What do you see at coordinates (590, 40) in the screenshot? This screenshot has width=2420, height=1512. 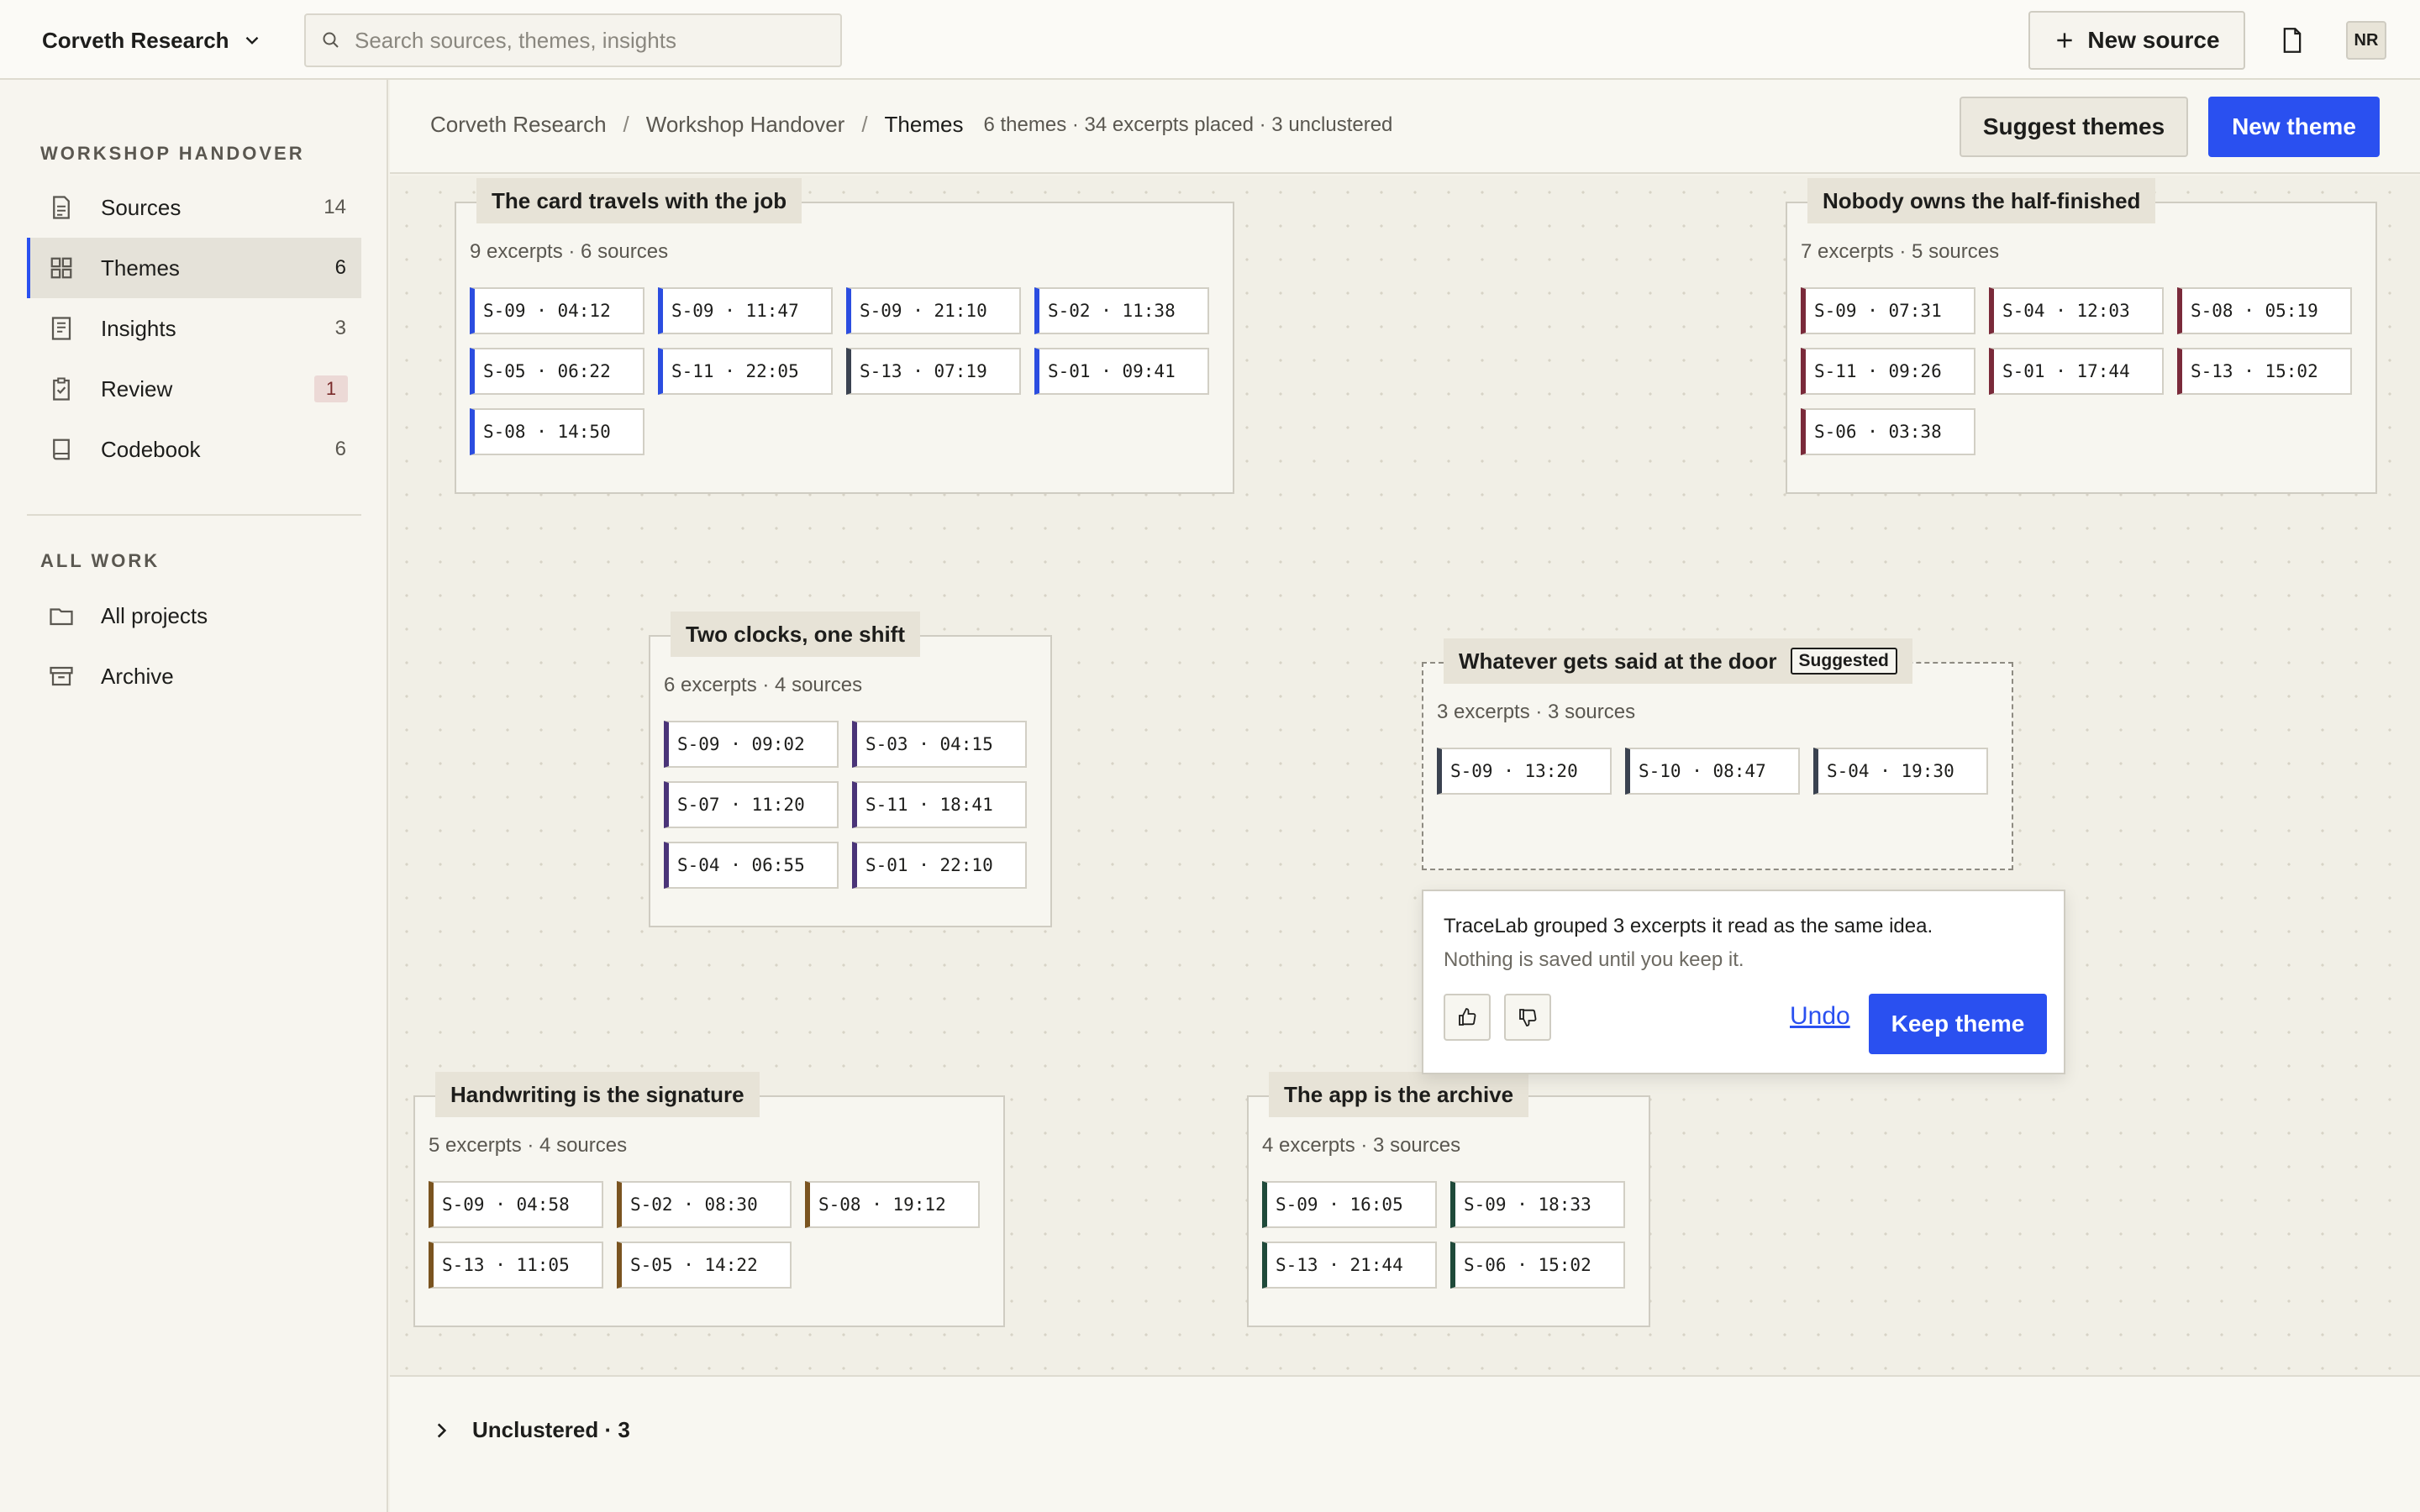 I see `search-input` at bounding box center [590, 40].